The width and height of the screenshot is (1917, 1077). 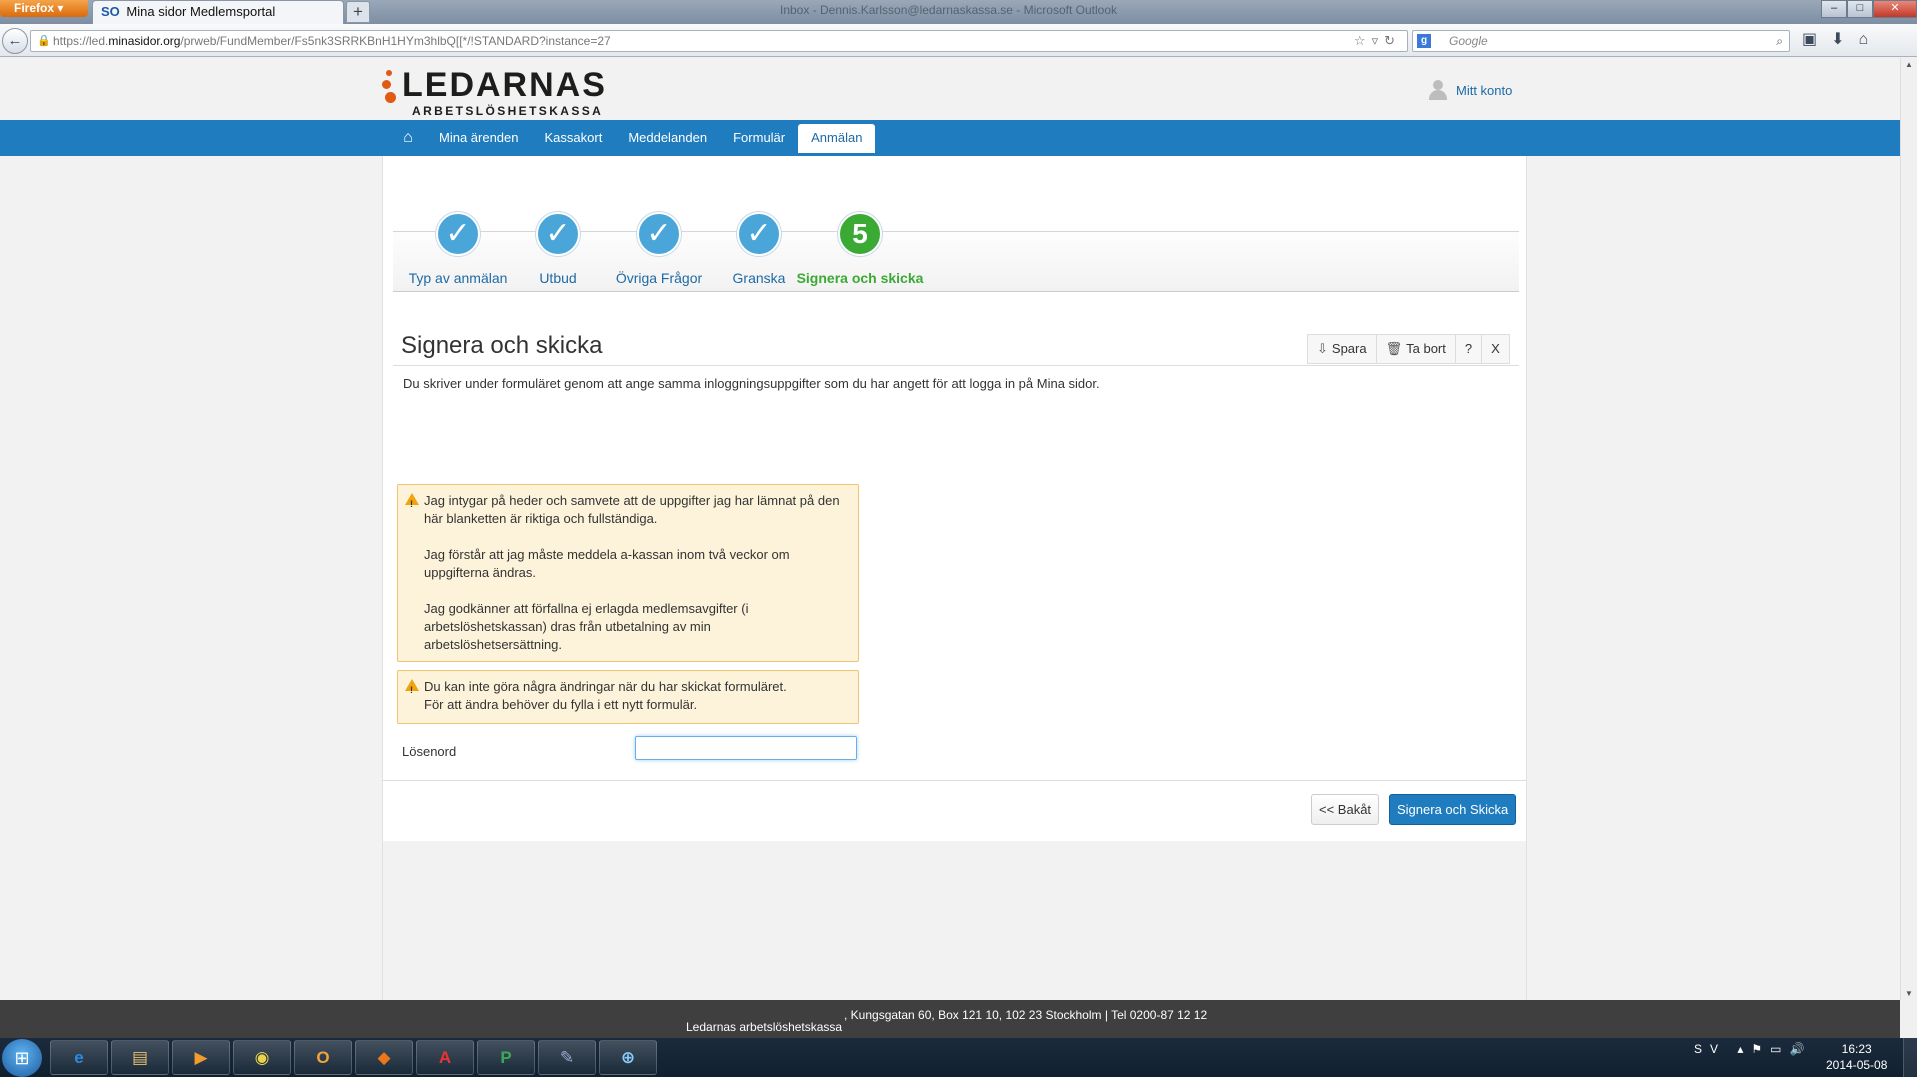 What do you see at coordinates (1860, 9) in the screenshot?
I see `maximize-button: □` at bounding box center [1860, 9].